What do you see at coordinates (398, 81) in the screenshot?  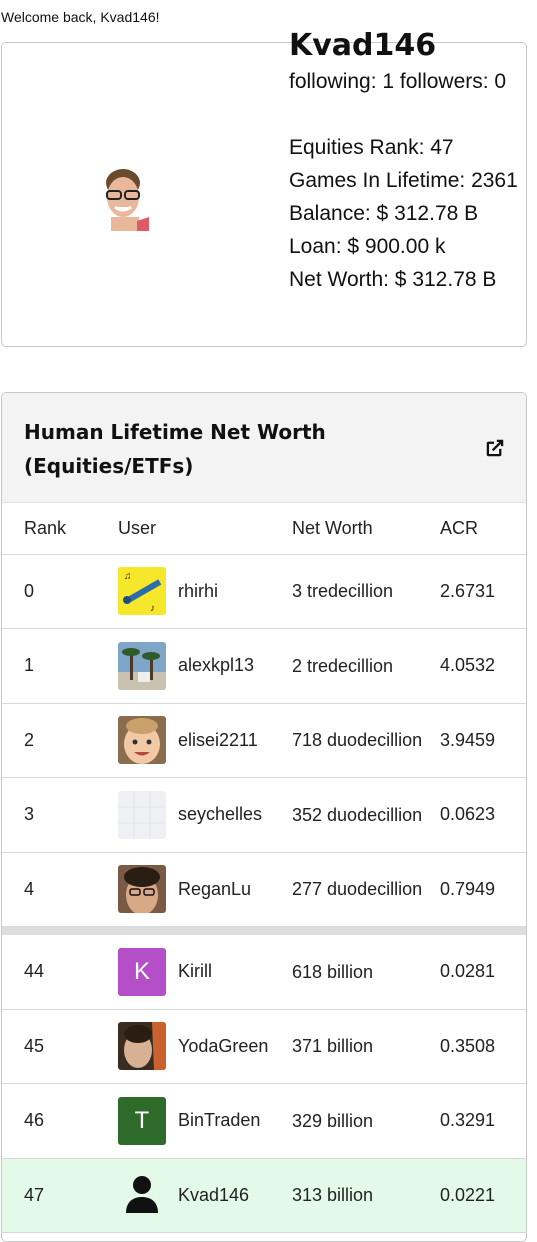 I see `follow-counts: following: 1 followers: 0` at bounding box center [398, 81].